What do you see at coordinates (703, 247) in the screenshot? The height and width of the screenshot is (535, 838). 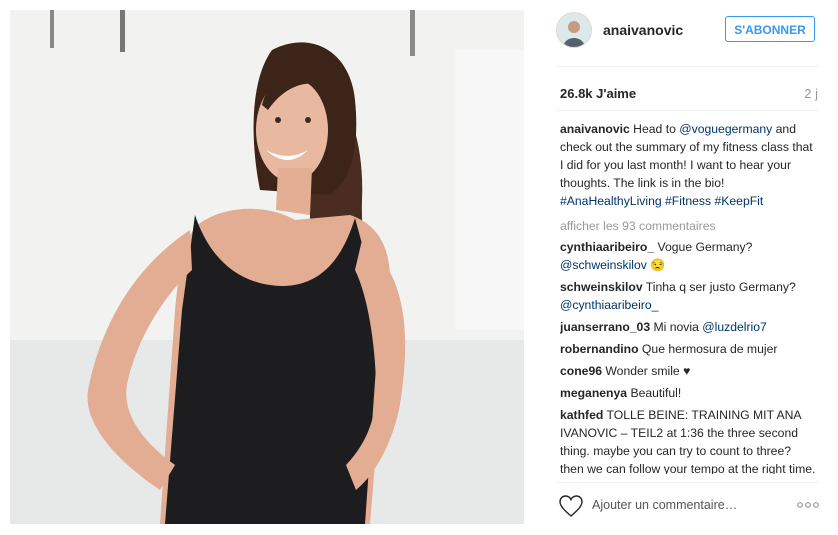 I see `comment-text: Vogue Germany?` at bounding box center [703, 247].